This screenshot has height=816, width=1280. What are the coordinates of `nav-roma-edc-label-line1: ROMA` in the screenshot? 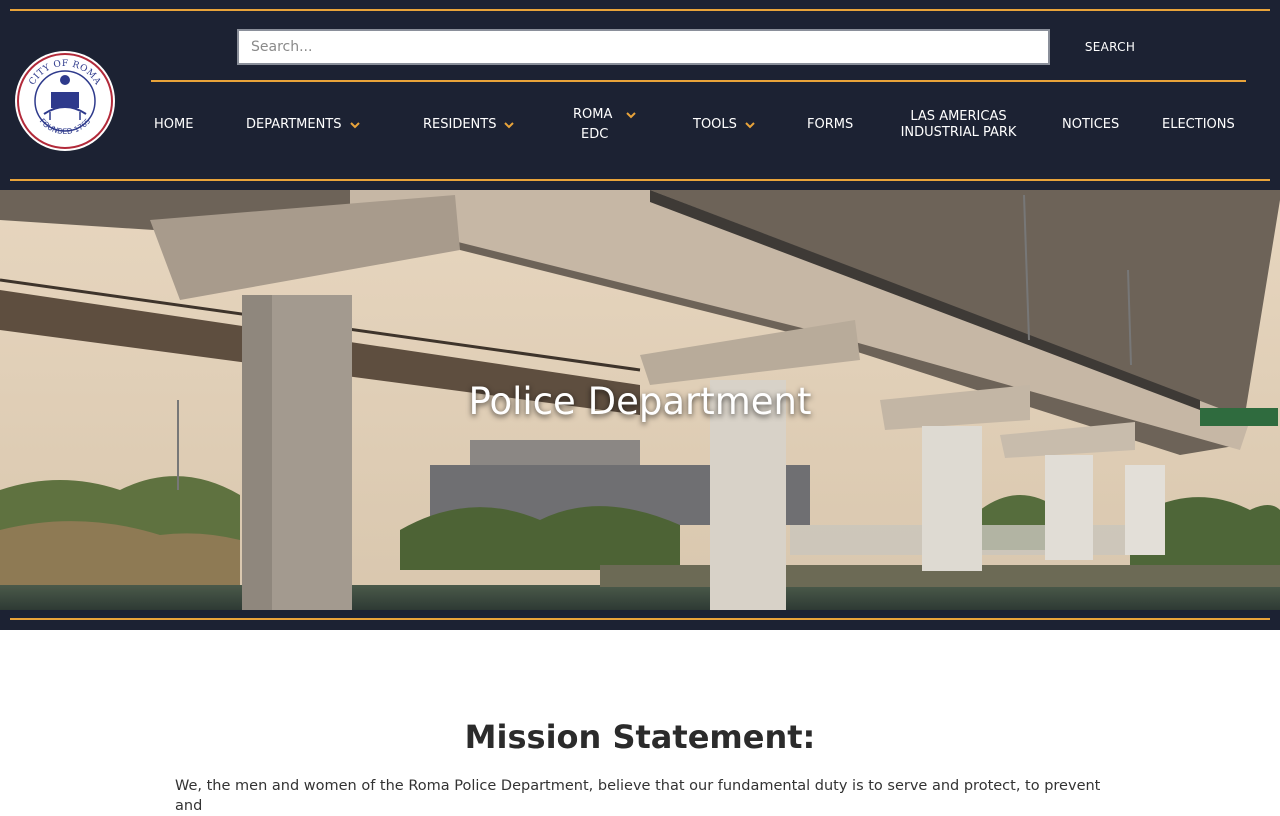 It's located at (593, 114).